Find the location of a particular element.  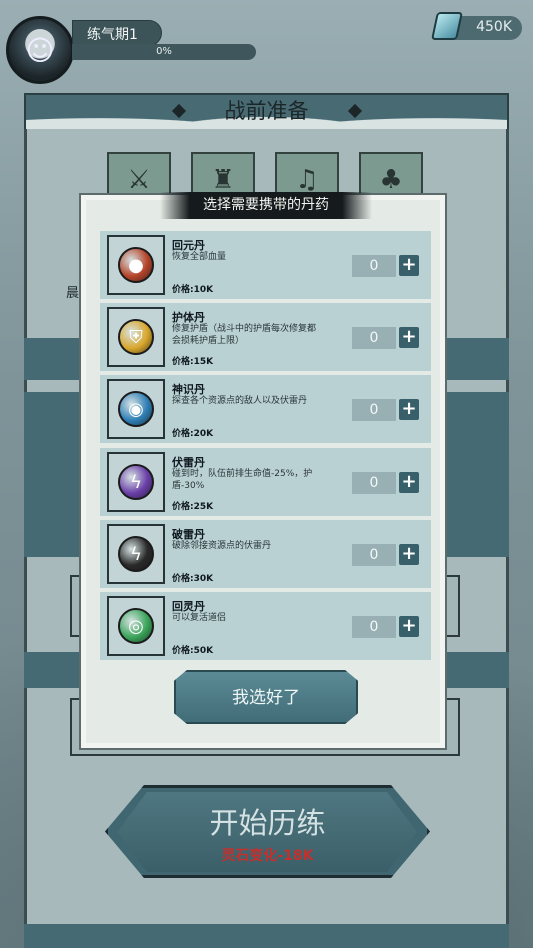

pill-row: ◉ 神识丹 探查各个资源点的敌人以及伏雷丹 价格:20K 0 + is located at coordinates (265, 409).